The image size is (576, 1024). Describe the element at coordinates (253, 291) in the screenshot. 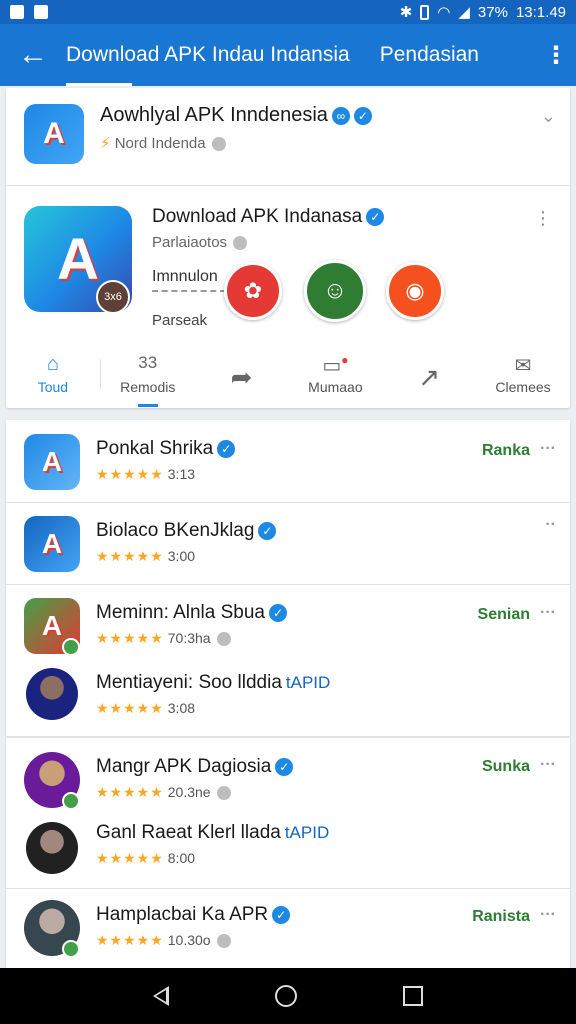

I see `brand-avatar-red: ✿` at that location.